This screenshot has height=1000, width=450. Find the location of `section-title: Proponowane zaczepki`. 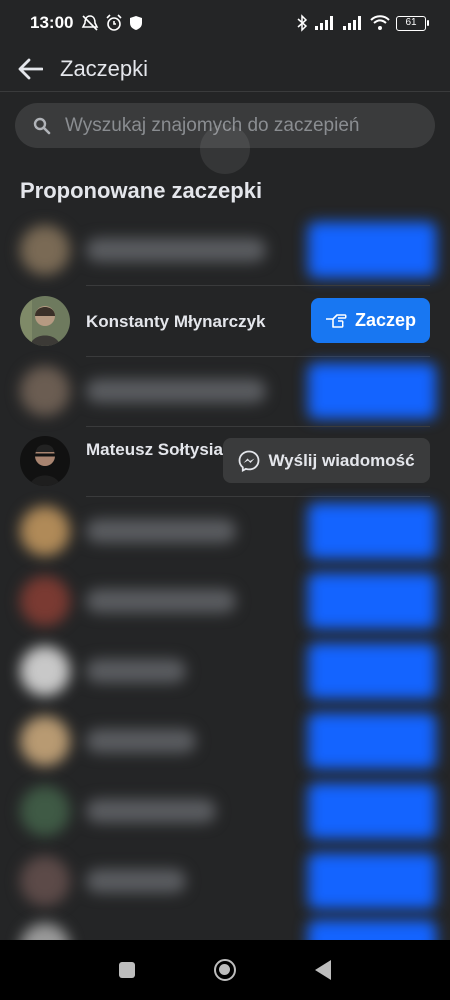

section-title: Proponowane zaczepki is located at coordinates (141, 190).